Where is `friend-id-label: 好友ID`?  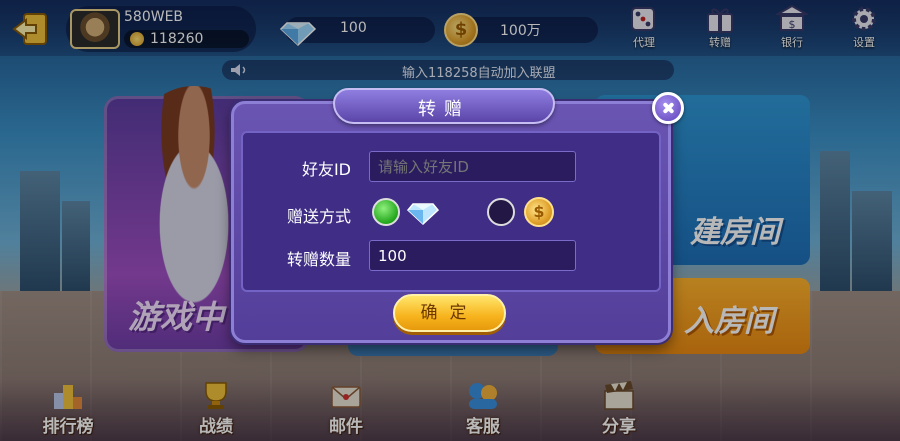
friend-id-label: 好友ID is located at coordinates (326, 169).